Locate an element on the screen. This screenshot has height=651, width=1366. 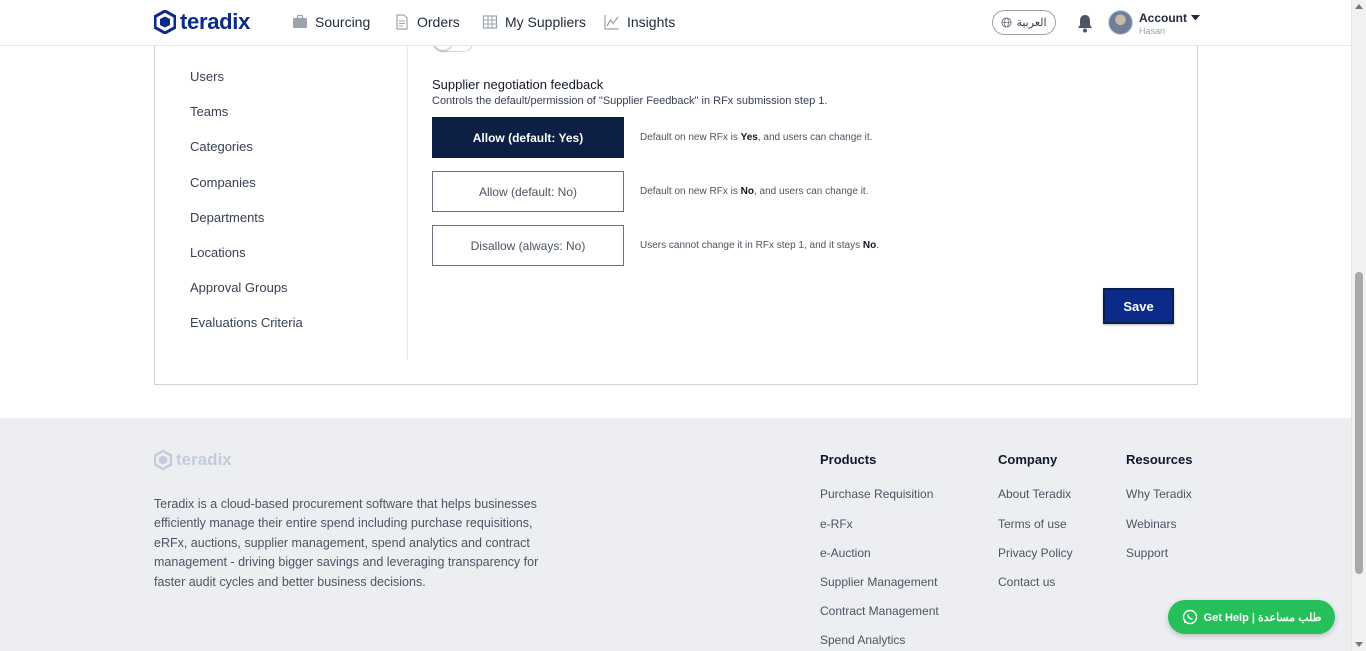
page-scrollbar is located at coordinates (1358, 325).